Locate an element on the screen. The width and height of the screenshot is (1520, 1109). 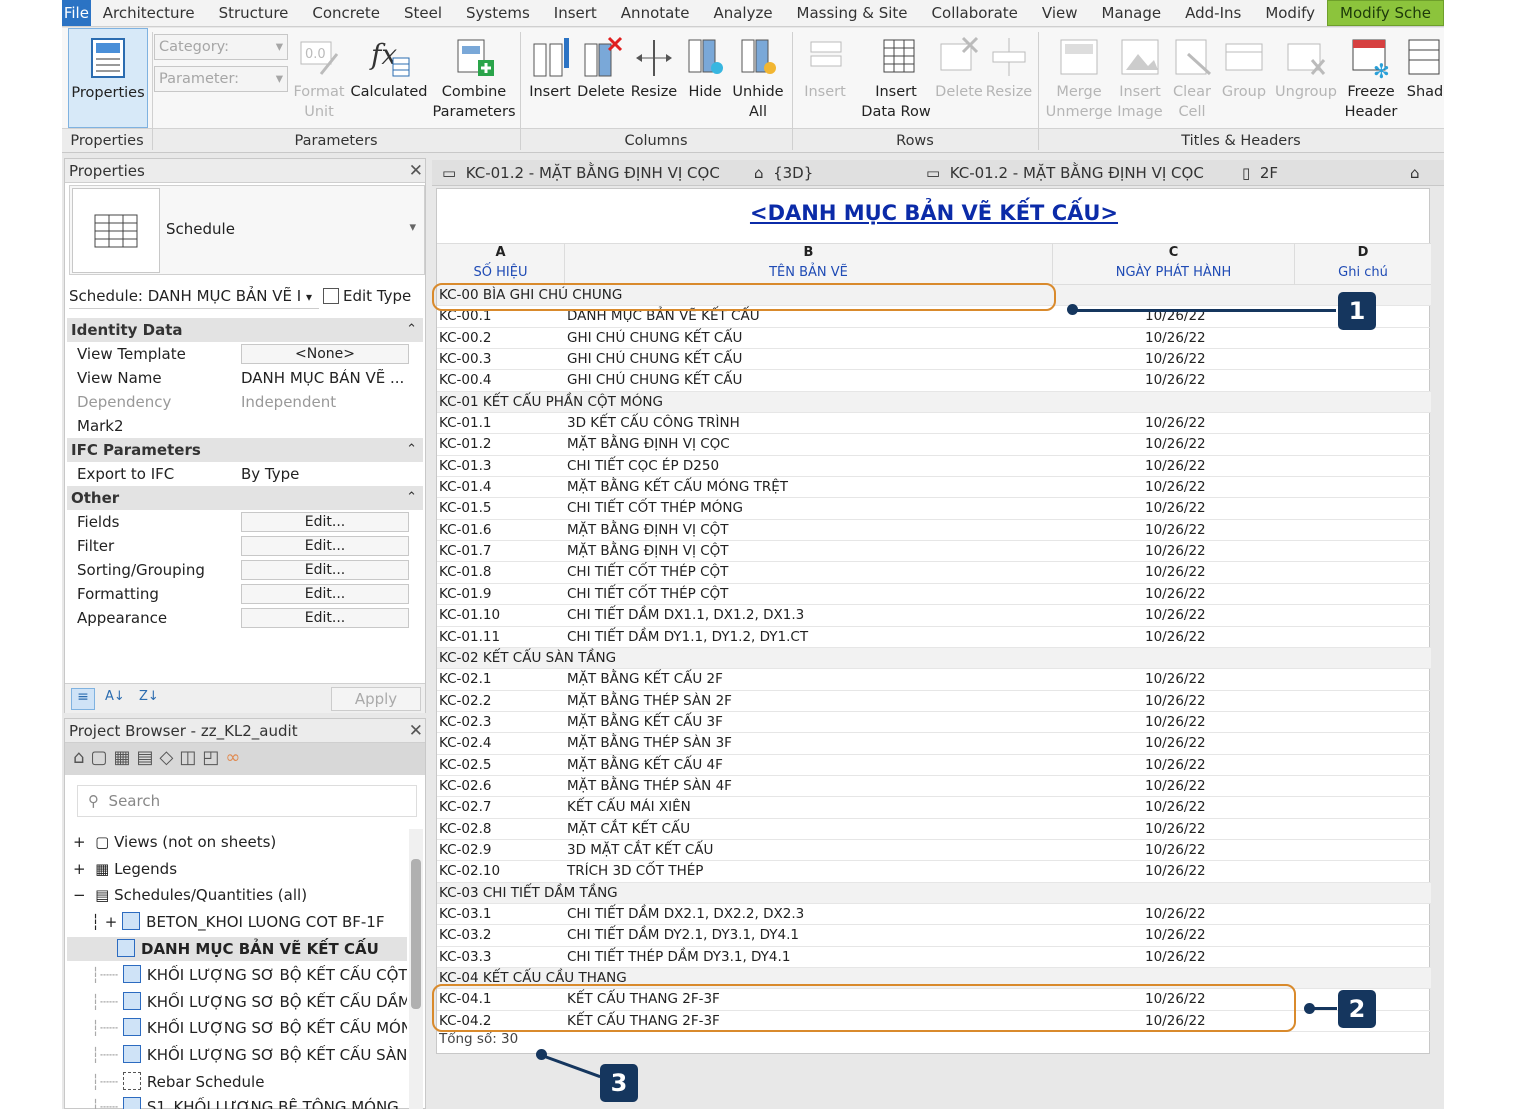
cell-sheet-name: GHI CHÚ CHUNG KẾT CẤU is located at coordinates (654, 359).